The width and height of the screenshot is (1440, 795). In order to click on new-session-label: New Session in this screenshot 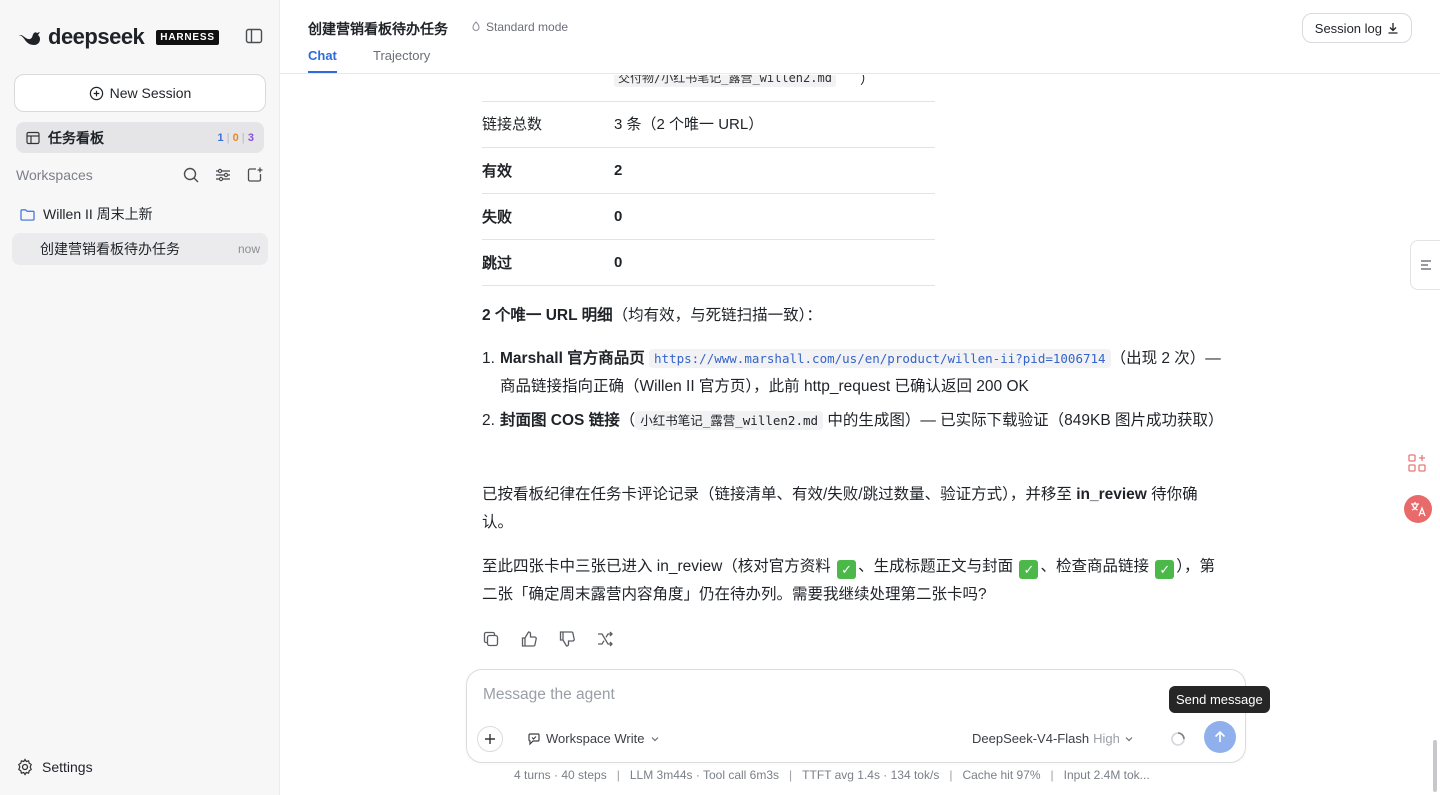, I will do `click(150, 93)`.